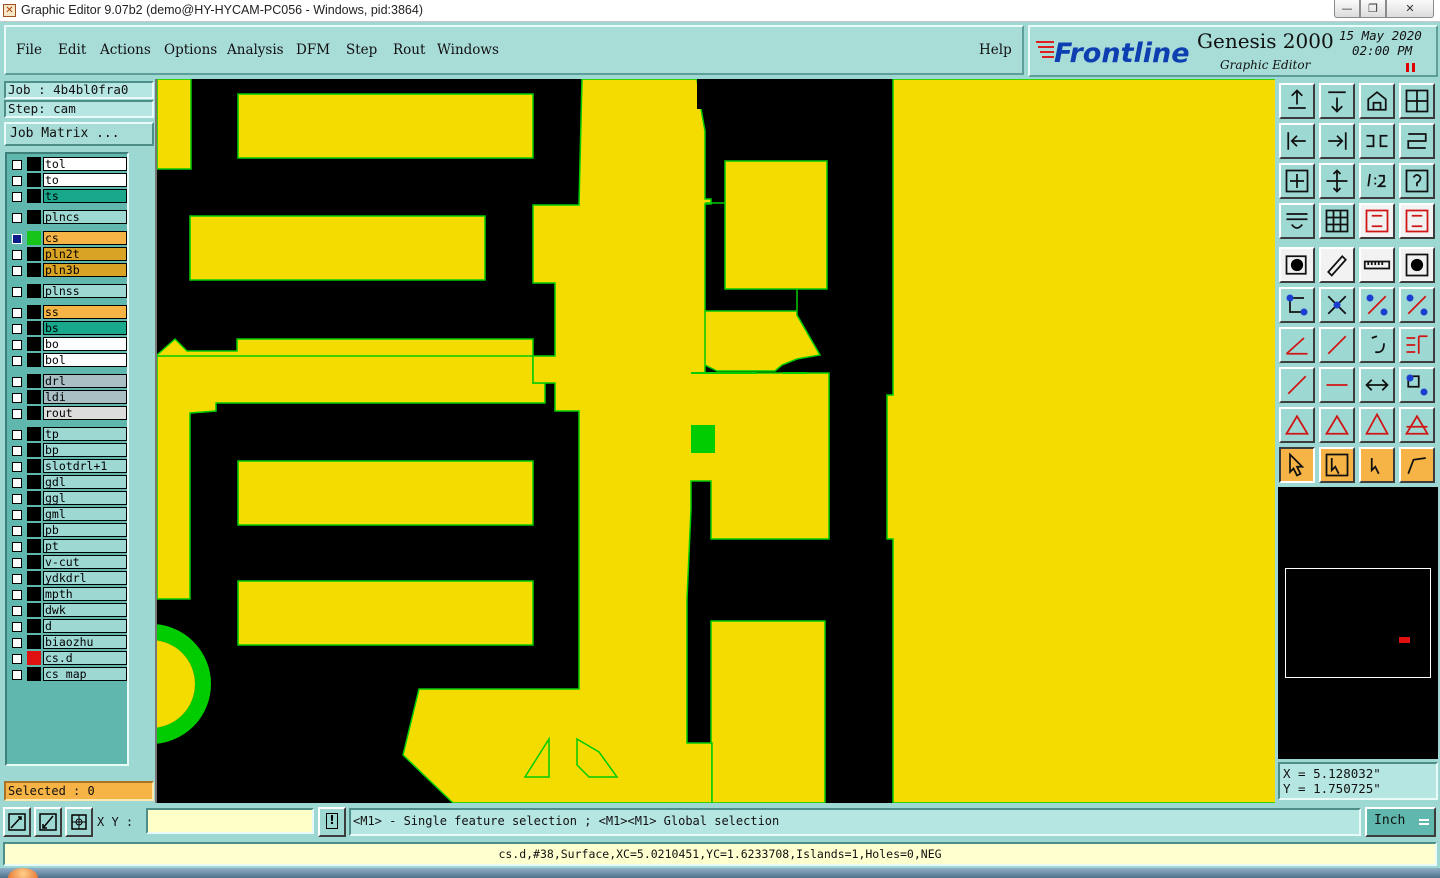 This screenshot has width=1440, height=878. I want to click on menu-analysis: Analysis, so click(255, 50).